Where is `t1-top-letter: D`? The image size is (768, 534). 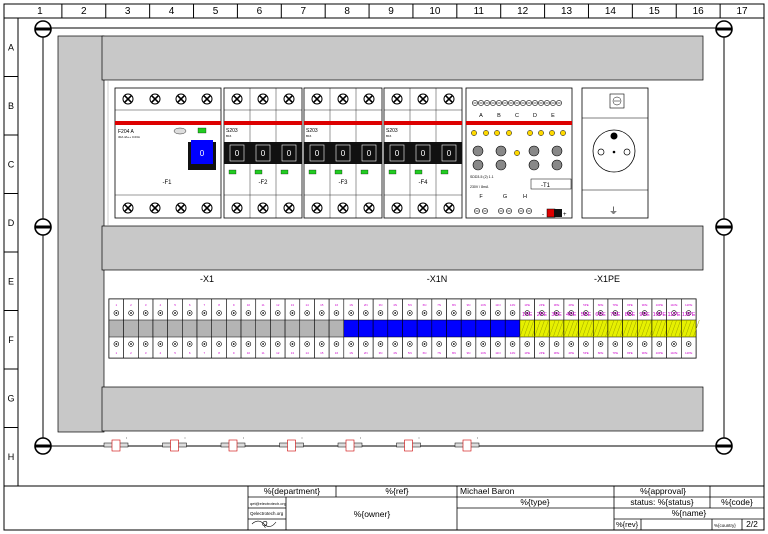 t1-top-letter: D is located at coordinates (535, 116).